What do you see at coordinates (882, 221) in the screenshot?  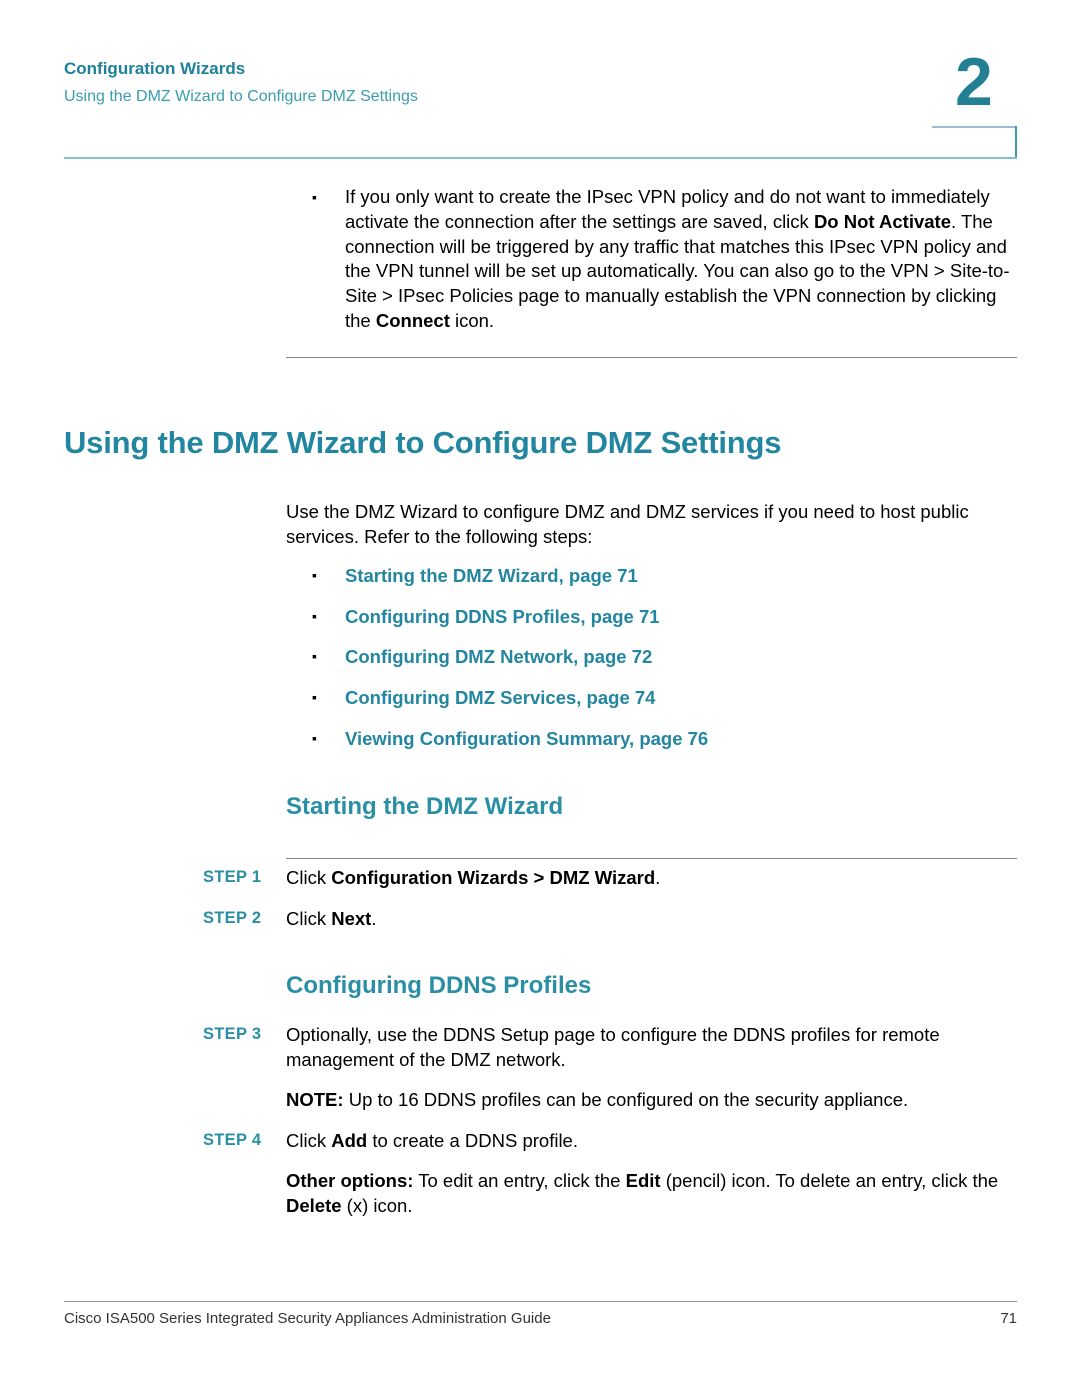 I see `do-not-activate-term: Do Not Activate` at bounding box center [882, 221].